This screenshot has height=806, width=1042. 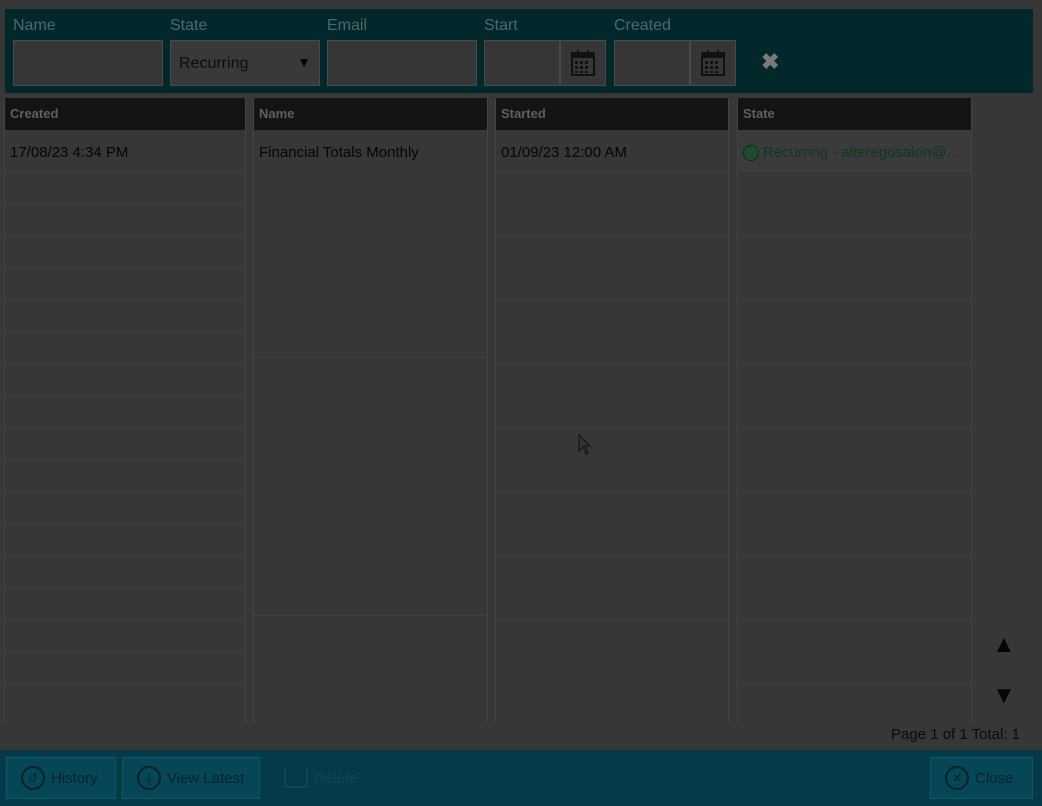 What do you see at coordinates (751, 152) in the screenshot?
I see `recurring-icon` at bounding box center [751, 152].